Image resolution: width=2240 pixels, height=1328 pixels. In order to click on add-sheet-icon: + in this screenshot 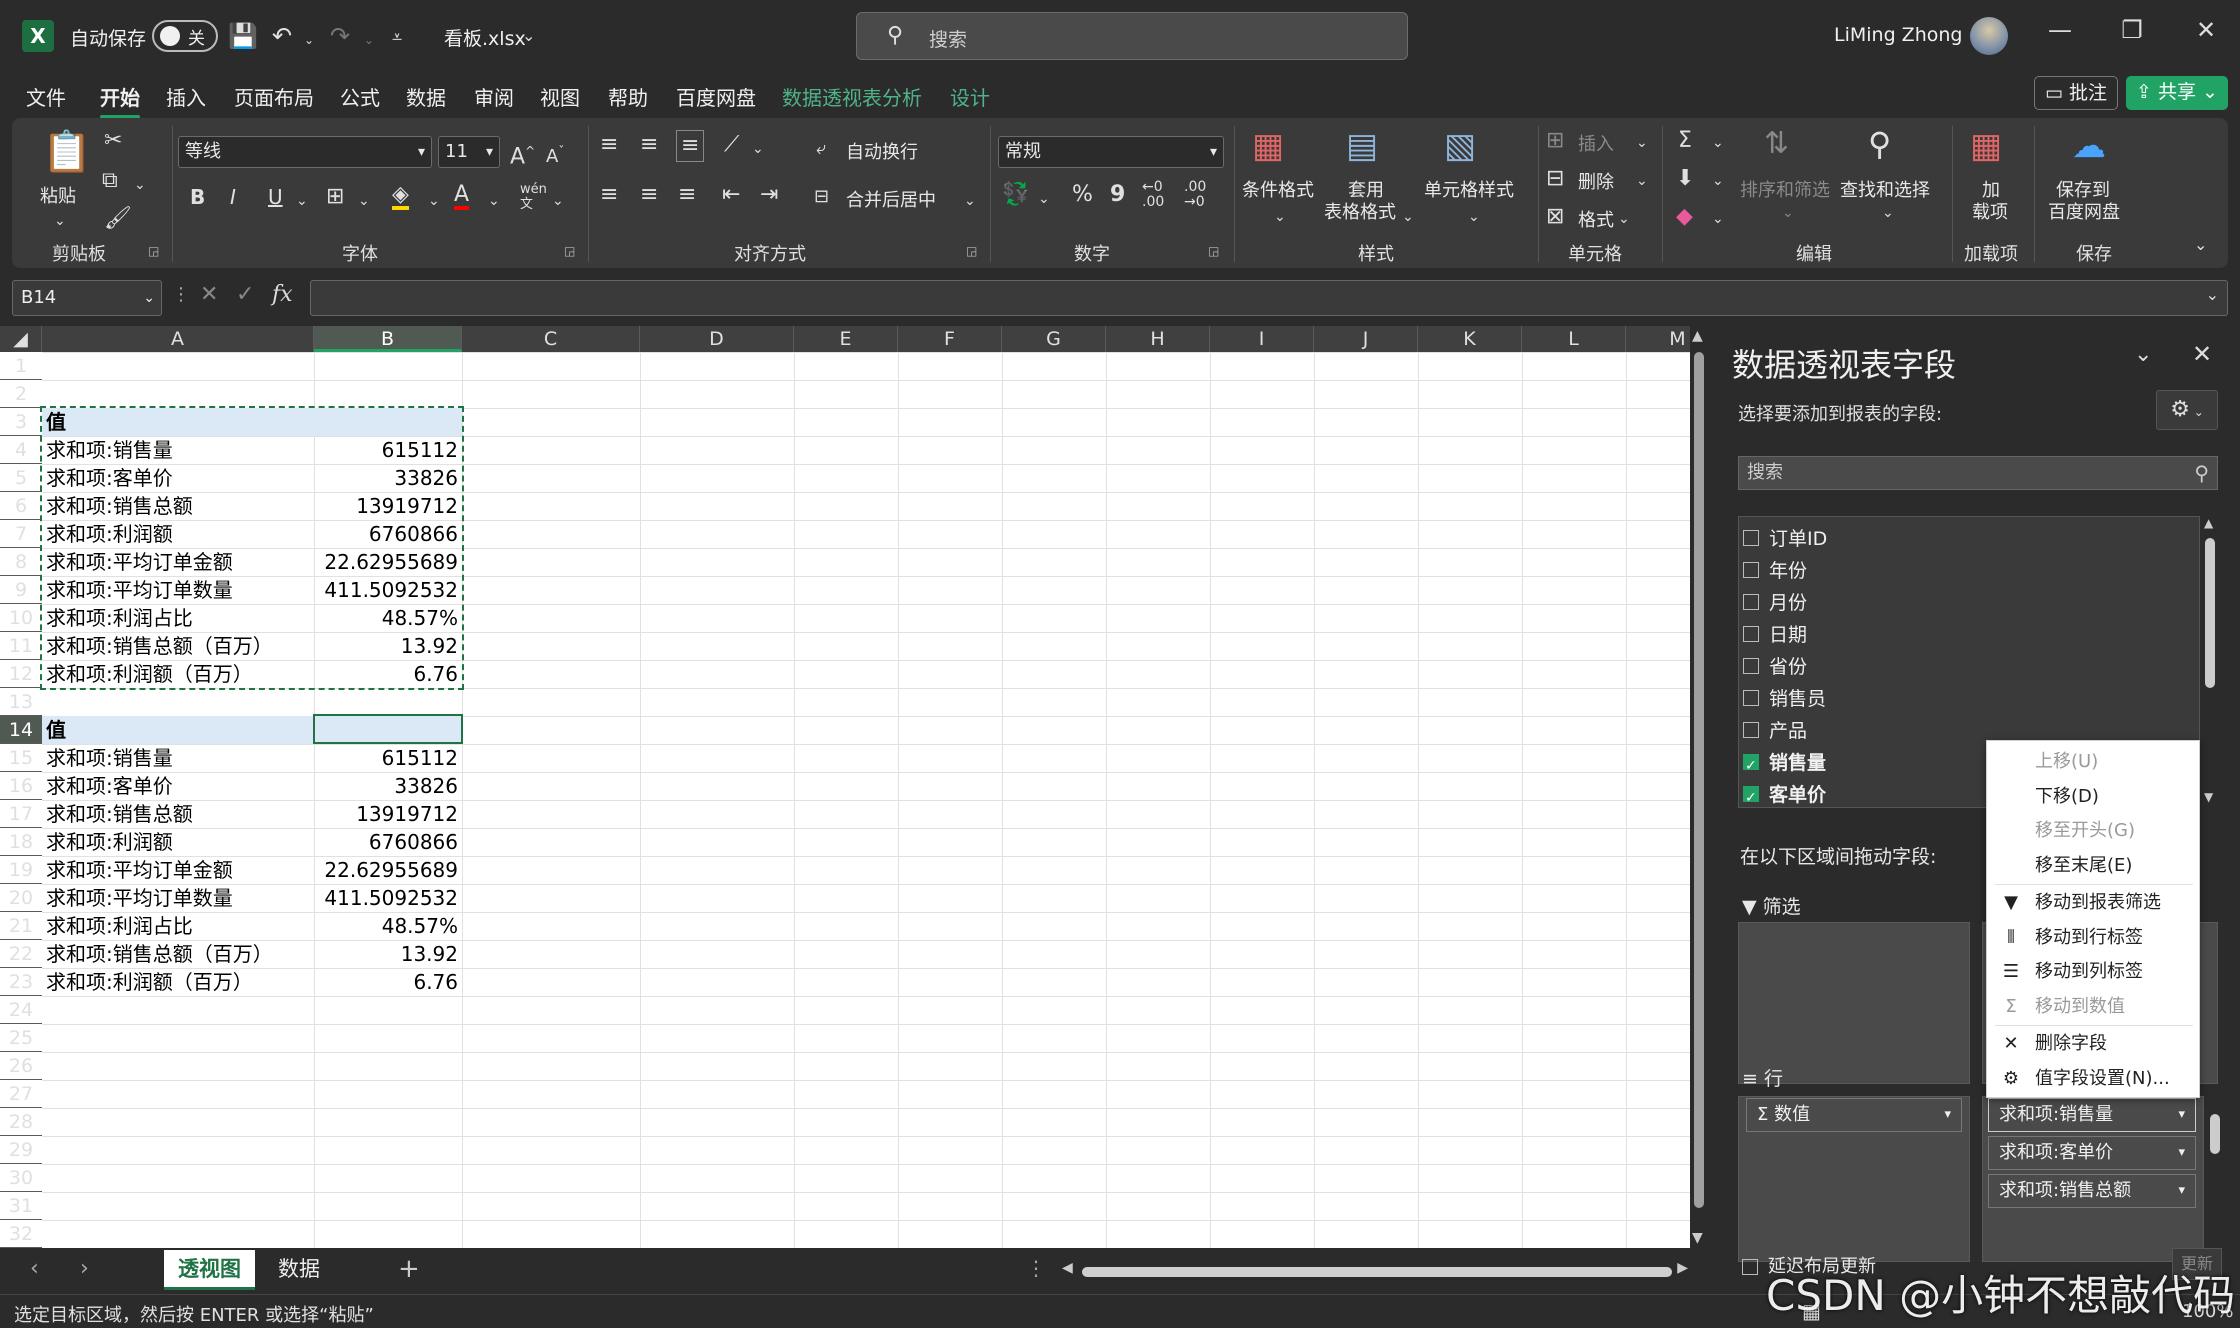, I will do `click(409, 1269)`.